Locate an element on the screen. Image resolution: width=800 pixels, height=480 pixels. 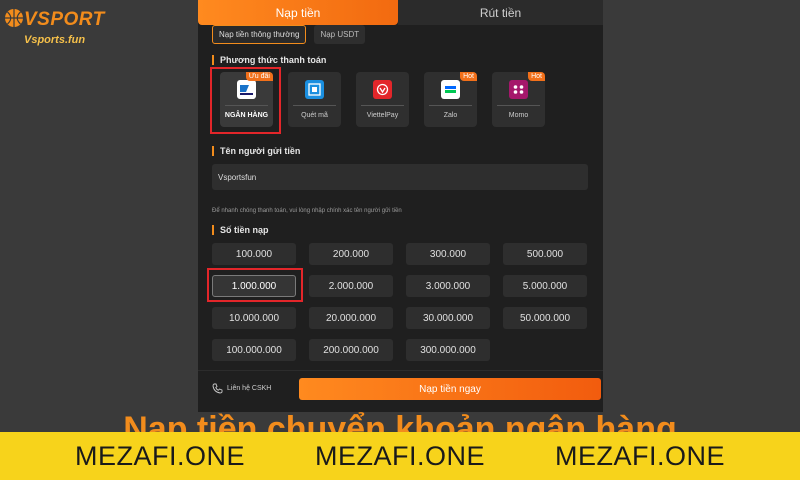
amount-option: 20.000.000 is located at coordinates (351, 318).